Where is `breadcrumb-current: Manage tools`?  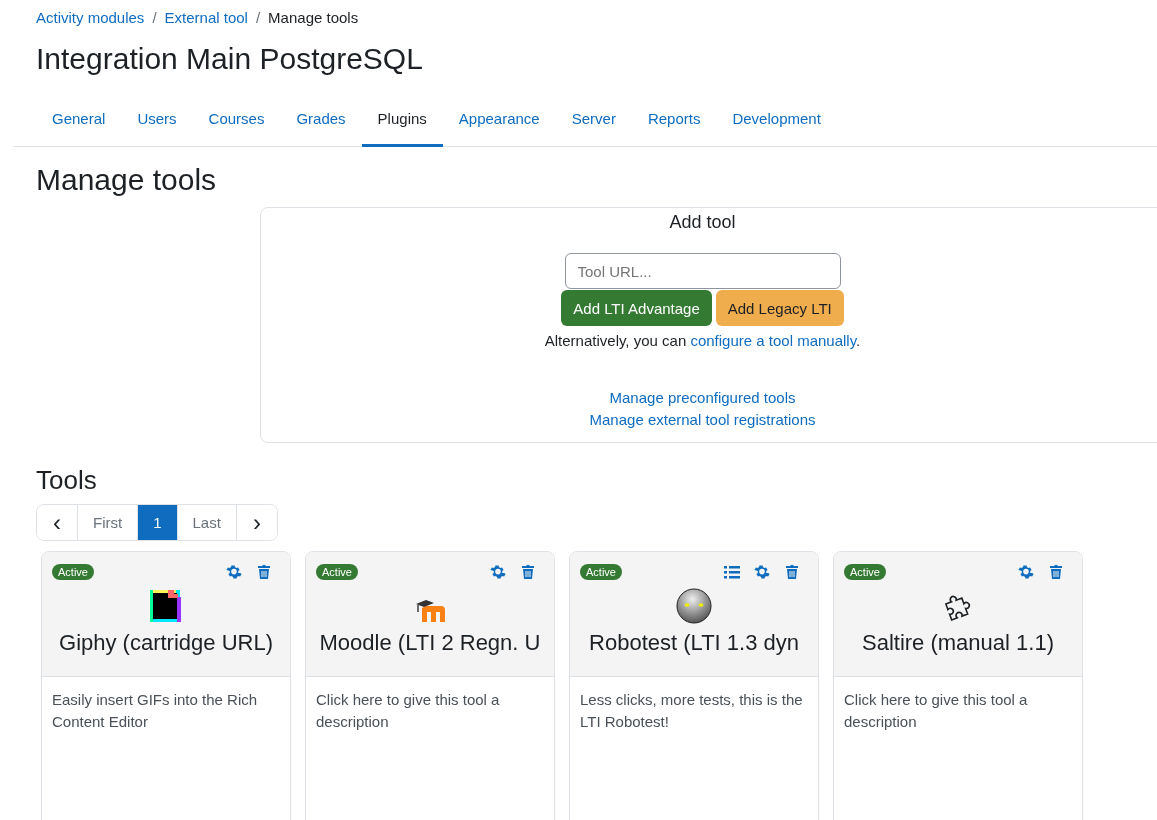 breadcrumb-current: Manage tools is located at coordinates (313, 17).